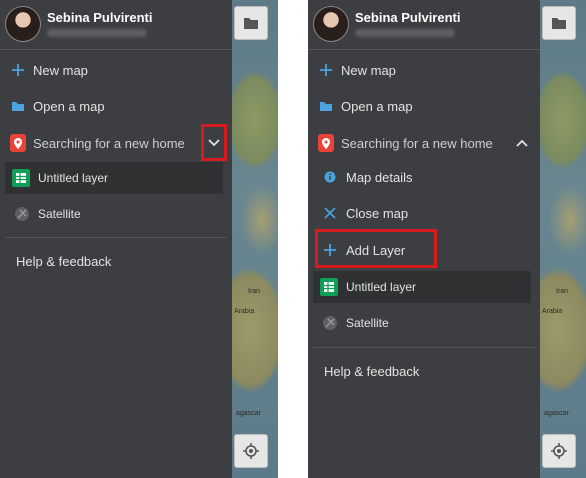  Describe the element at coordinates (522, 143) in the screenshot. I see `chevron-up-icon` at that location.